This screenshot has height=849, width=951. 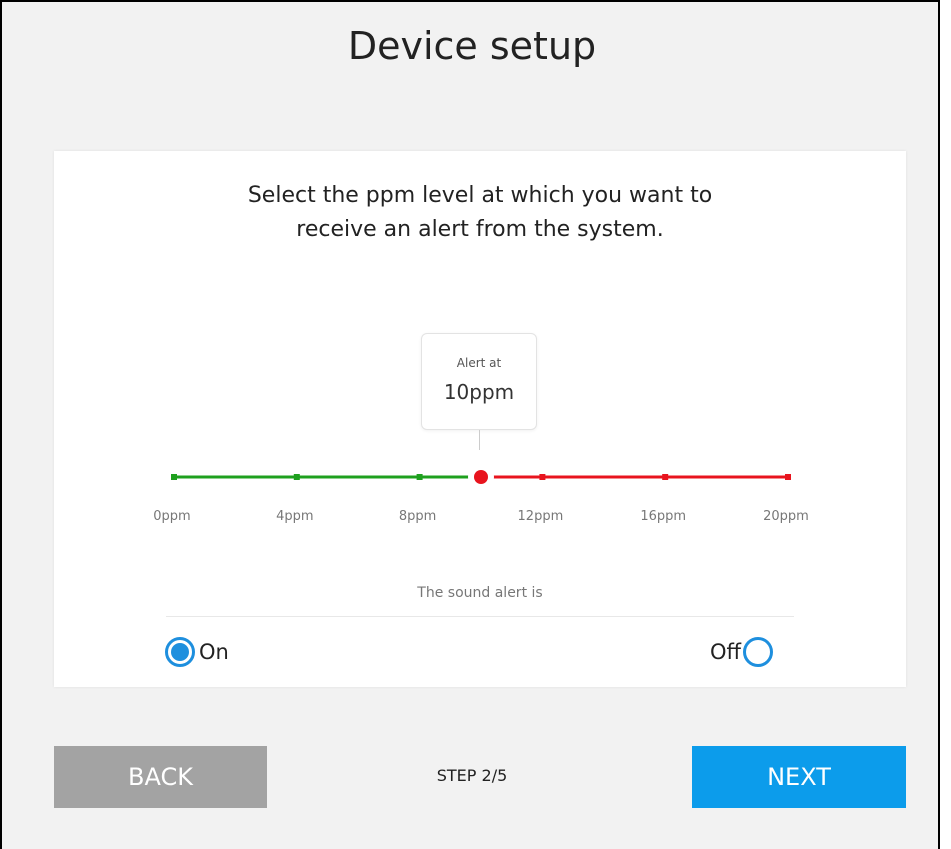 What do you see at coordinates (295, 516) in the screenshot?
I see `tick-label: 4ppm` at bounding box center [295, 516].